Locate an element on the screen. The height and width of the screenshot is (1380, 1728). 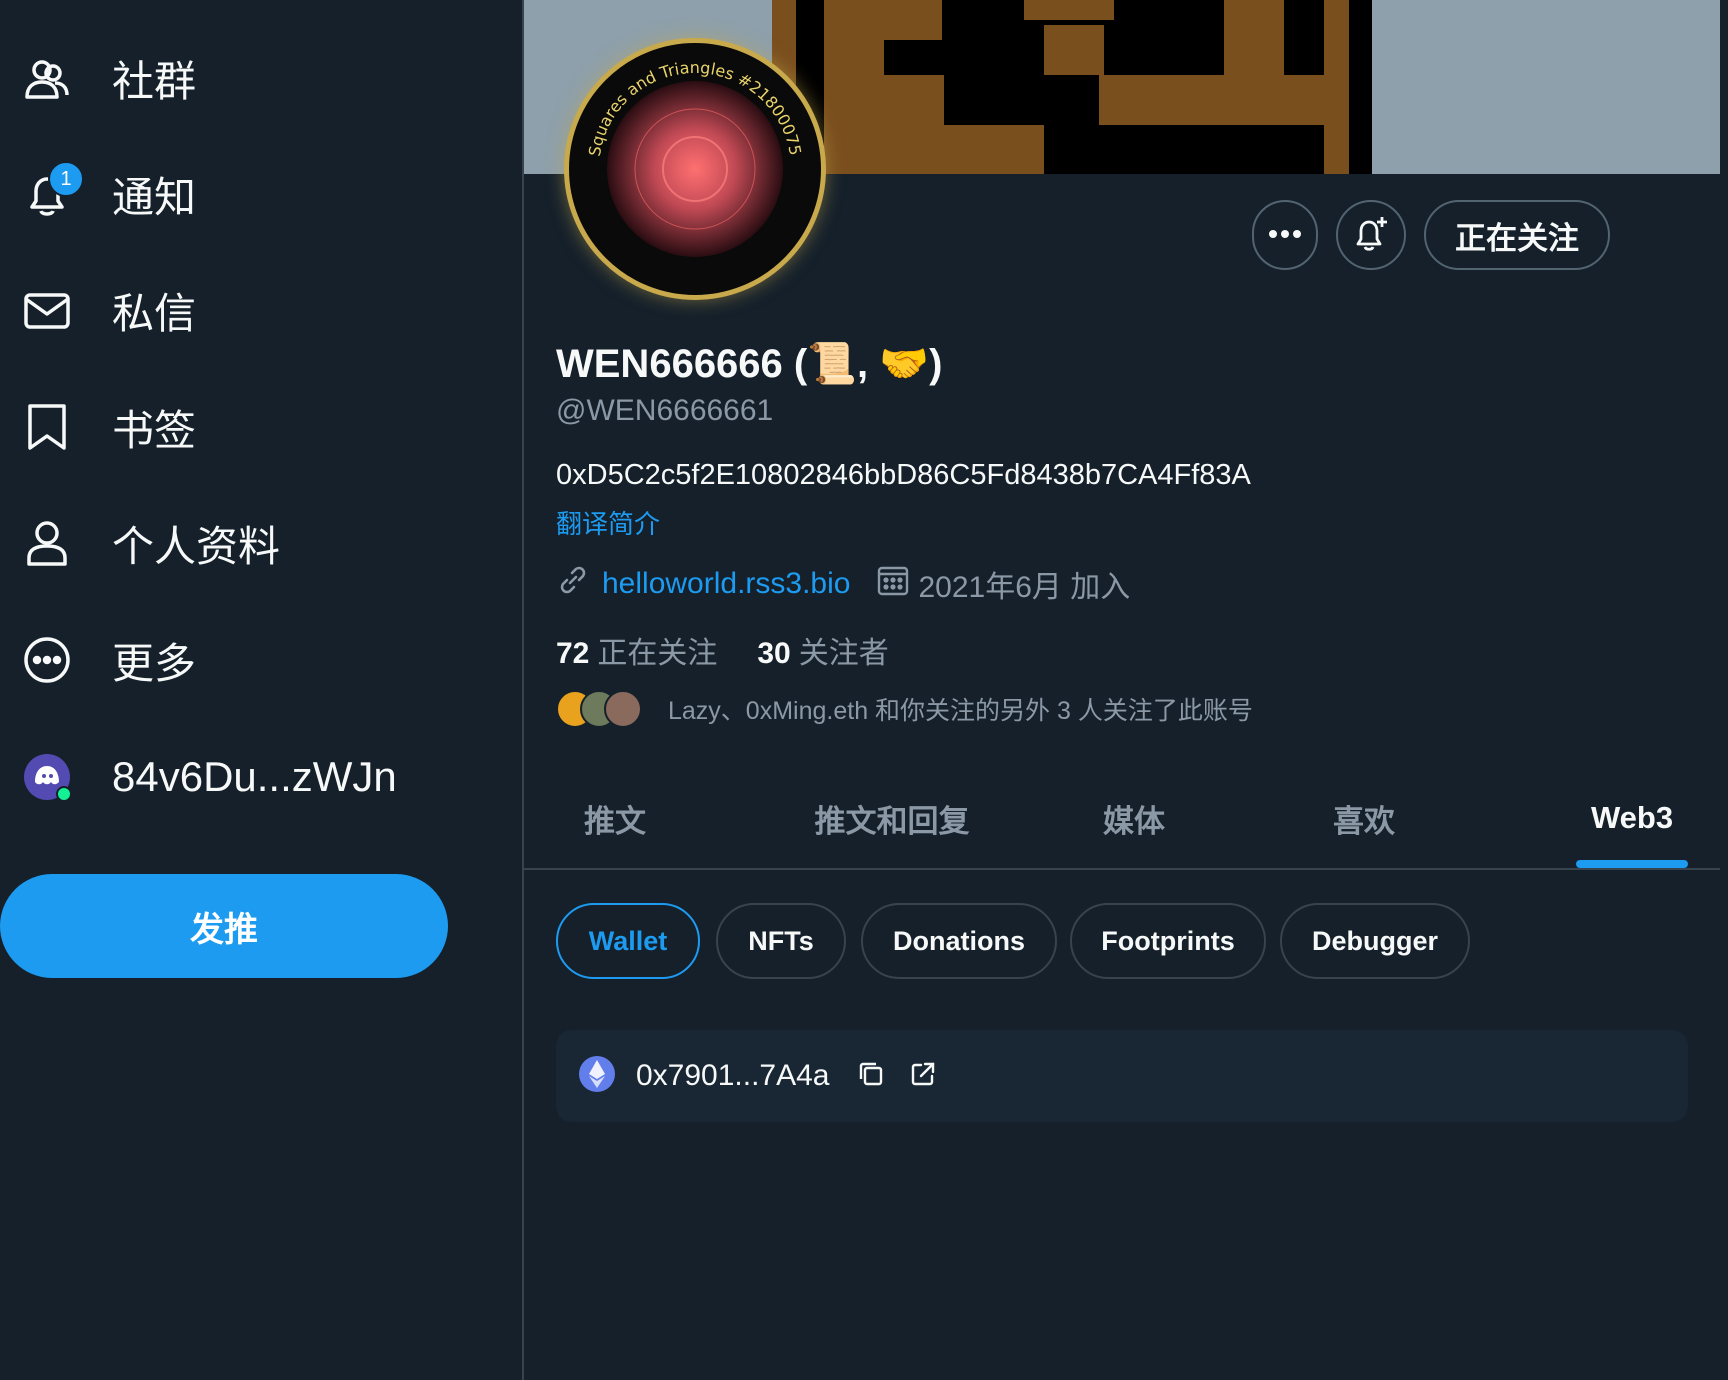
following-label: 正在关注 is located at coordinates (657, 653).